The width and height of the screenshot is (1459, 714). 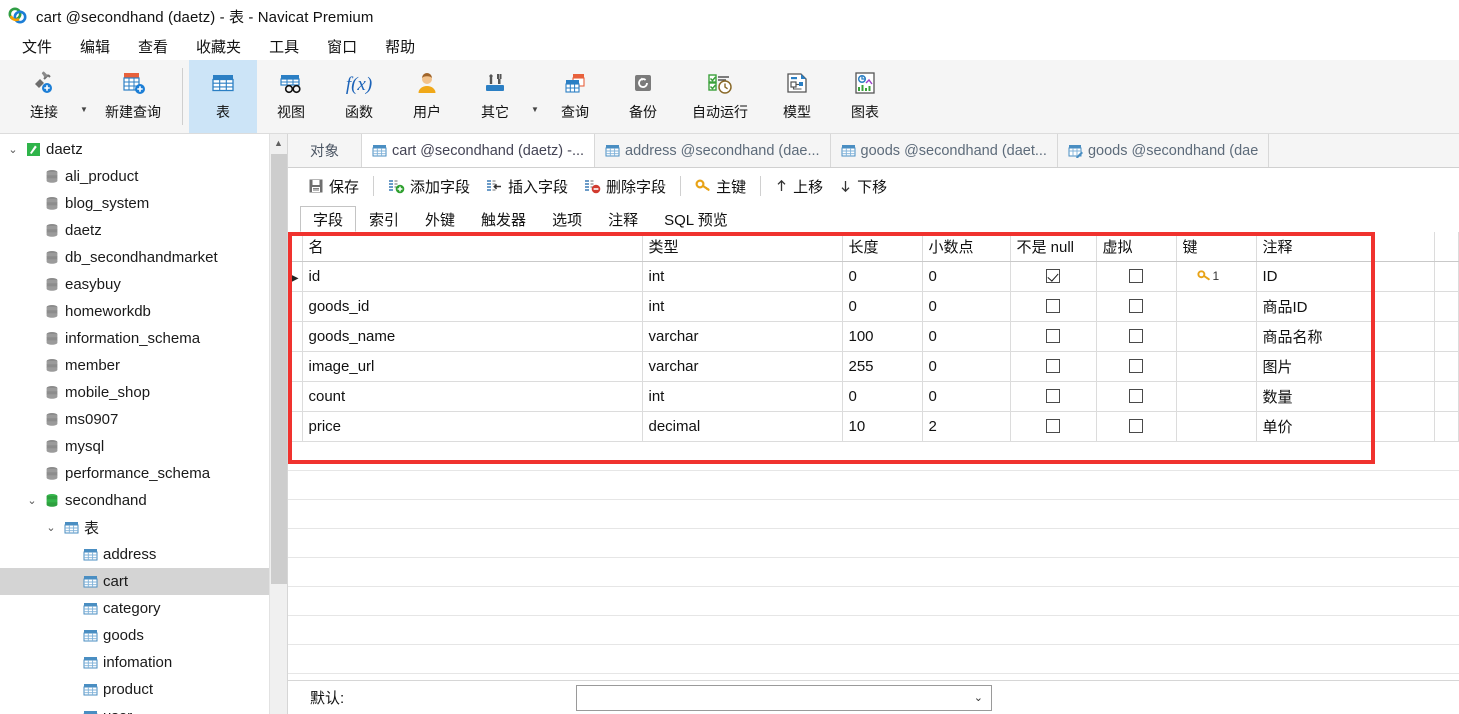 What do you see at coordinates (143, 527) in the screenshot?
I see `tree-node-: ⌄ 表` at bounding box center [143, 527].